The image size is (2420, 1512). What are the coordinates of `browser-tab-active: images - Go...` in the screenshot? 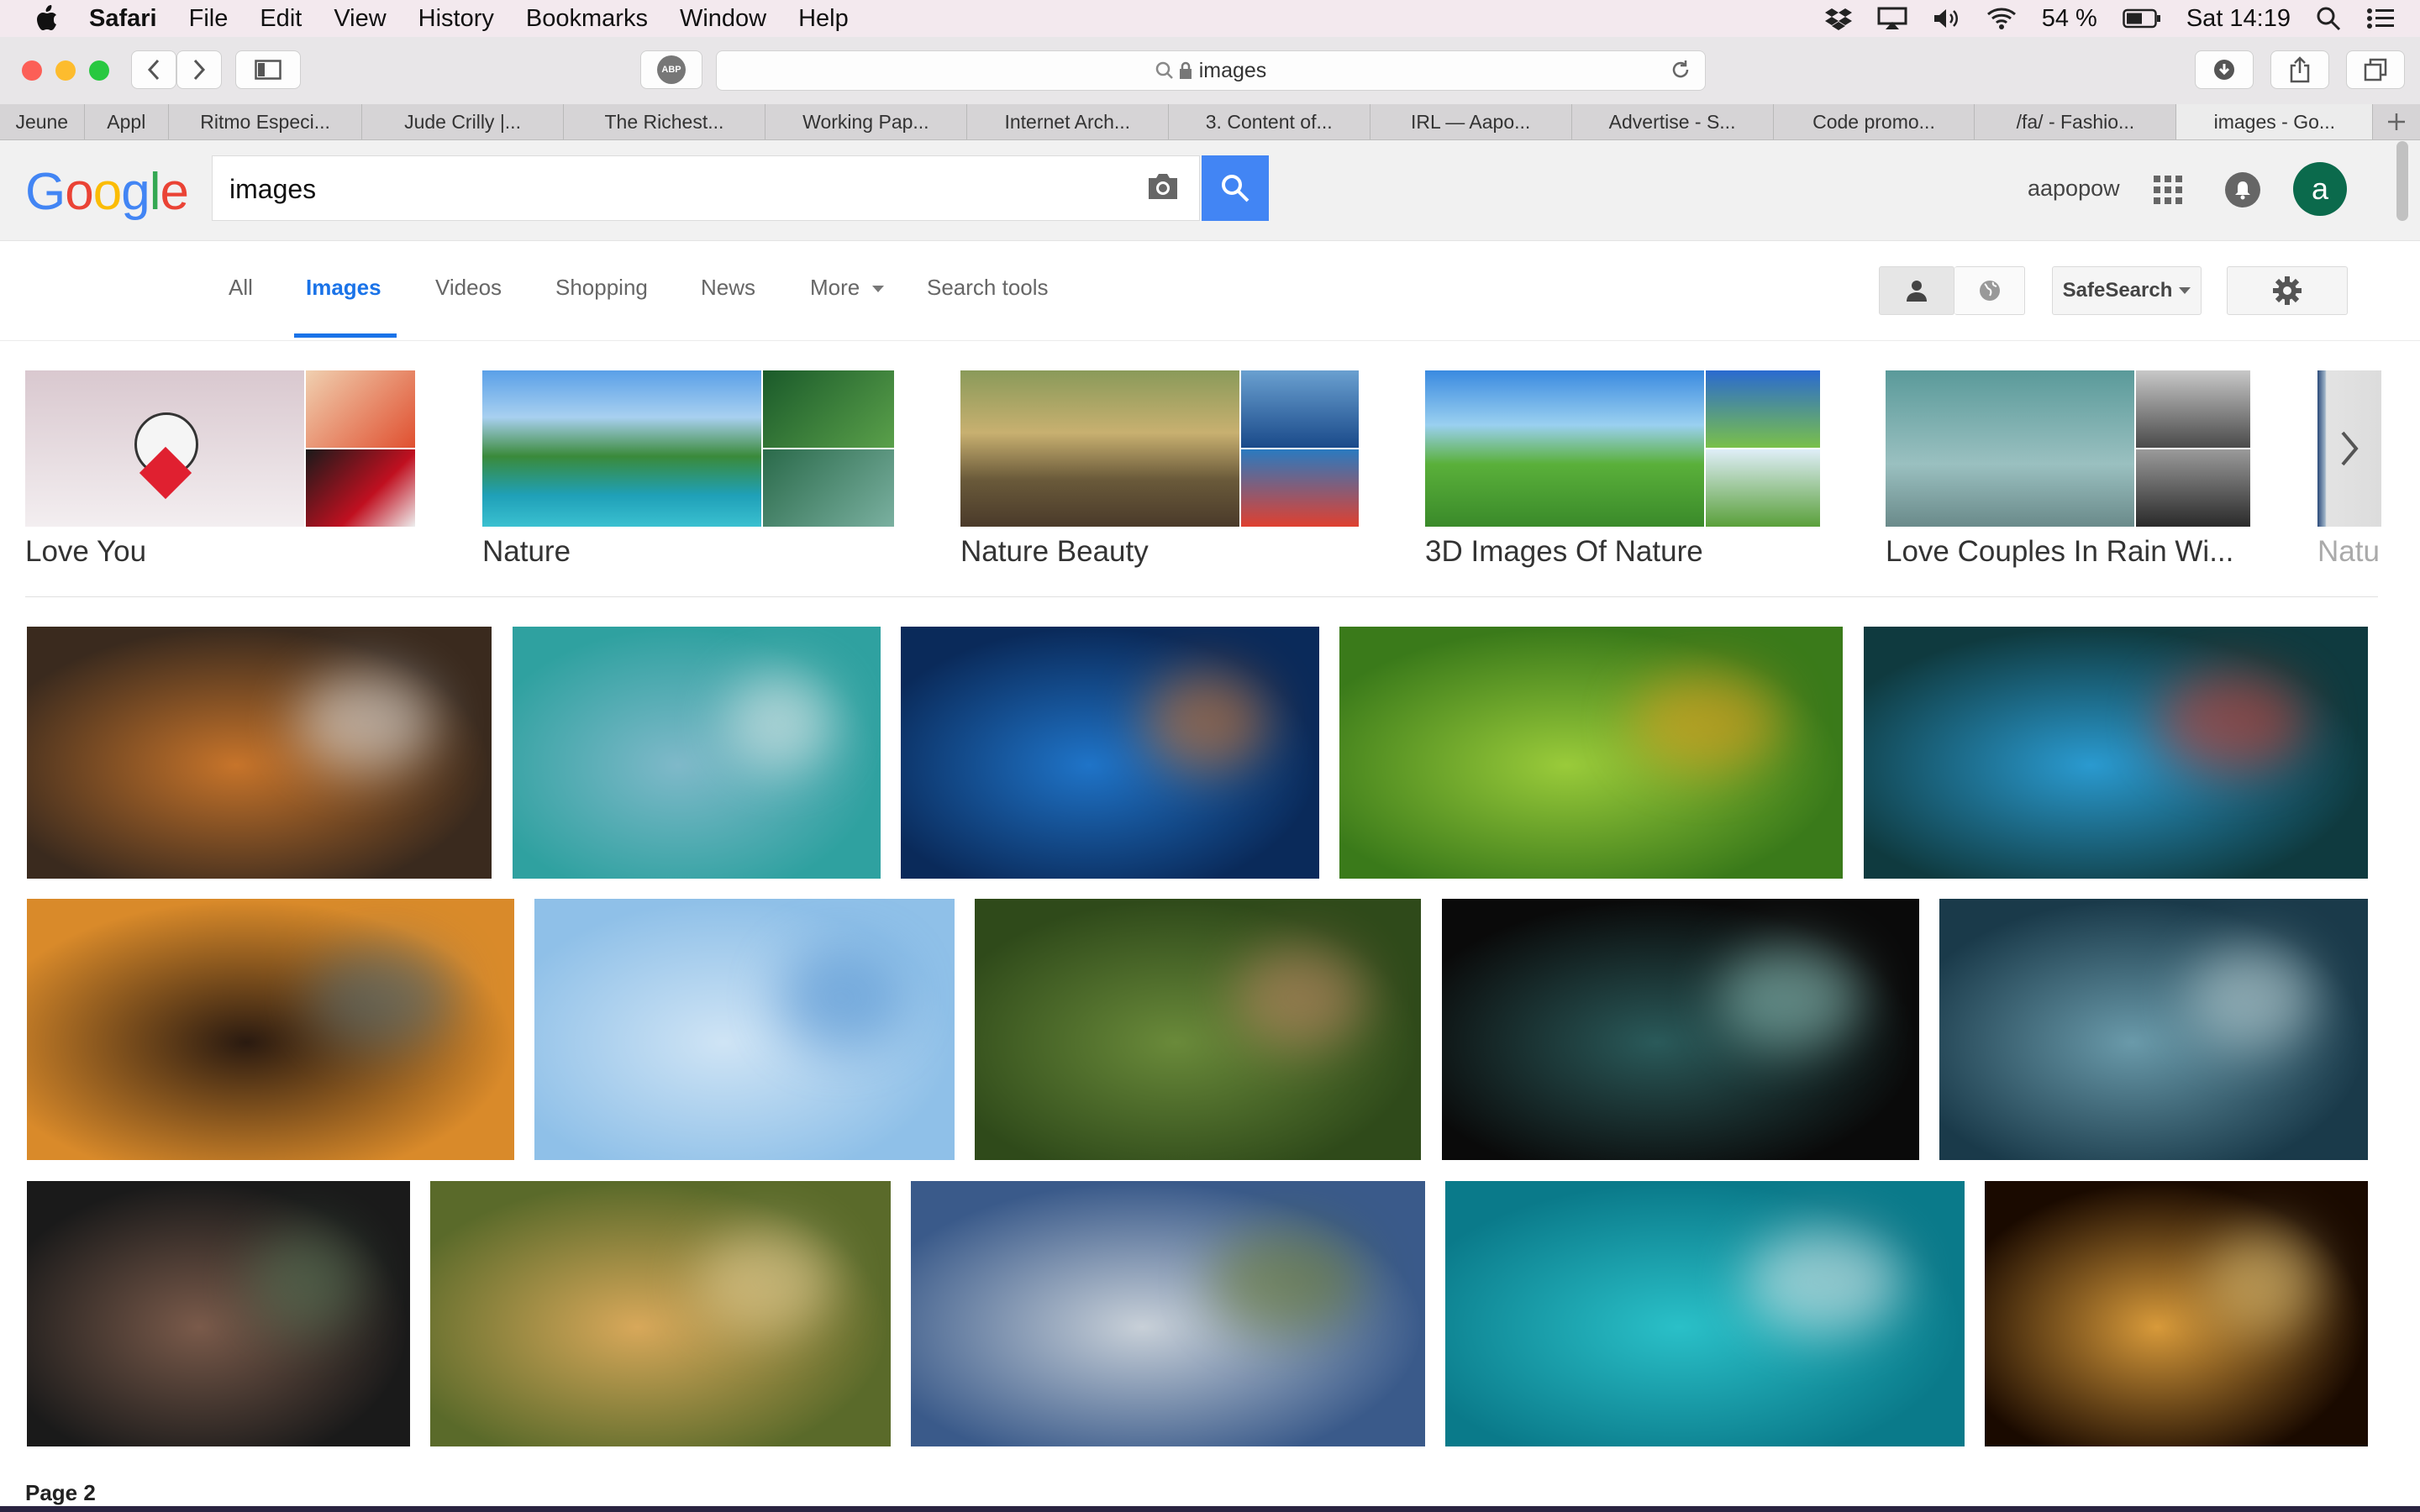 It's located at (2275, 121).